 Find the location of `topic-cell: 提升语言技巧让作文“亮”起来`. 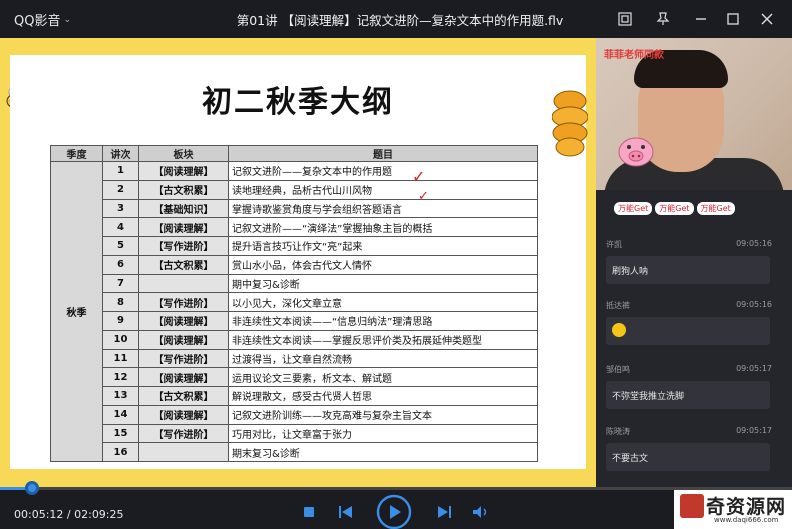

topic-cell: 提升语言技巧让作文“亮”起来 is located at coordinates (383, 246).